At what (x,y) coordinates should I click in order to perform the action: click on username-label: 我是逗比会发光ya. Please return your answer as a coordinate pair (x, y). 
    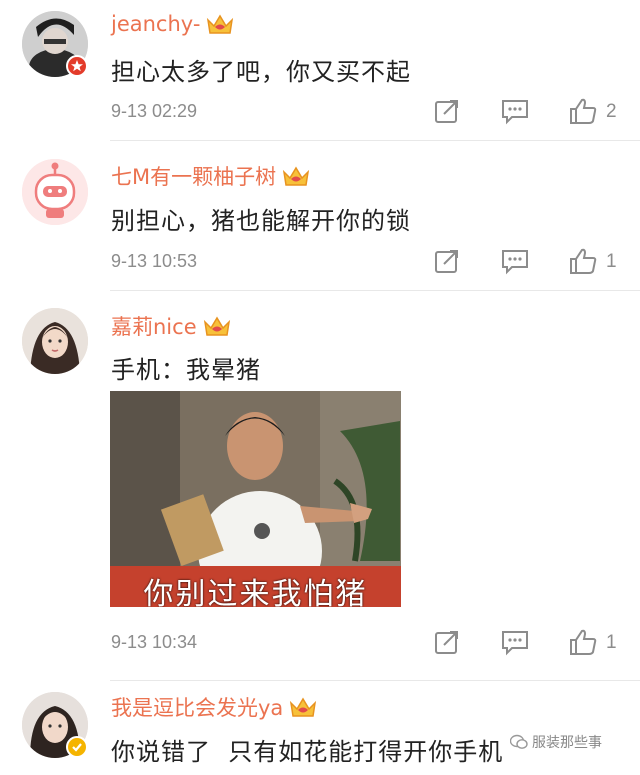
    Looking at the image, I should click on (197, 708).